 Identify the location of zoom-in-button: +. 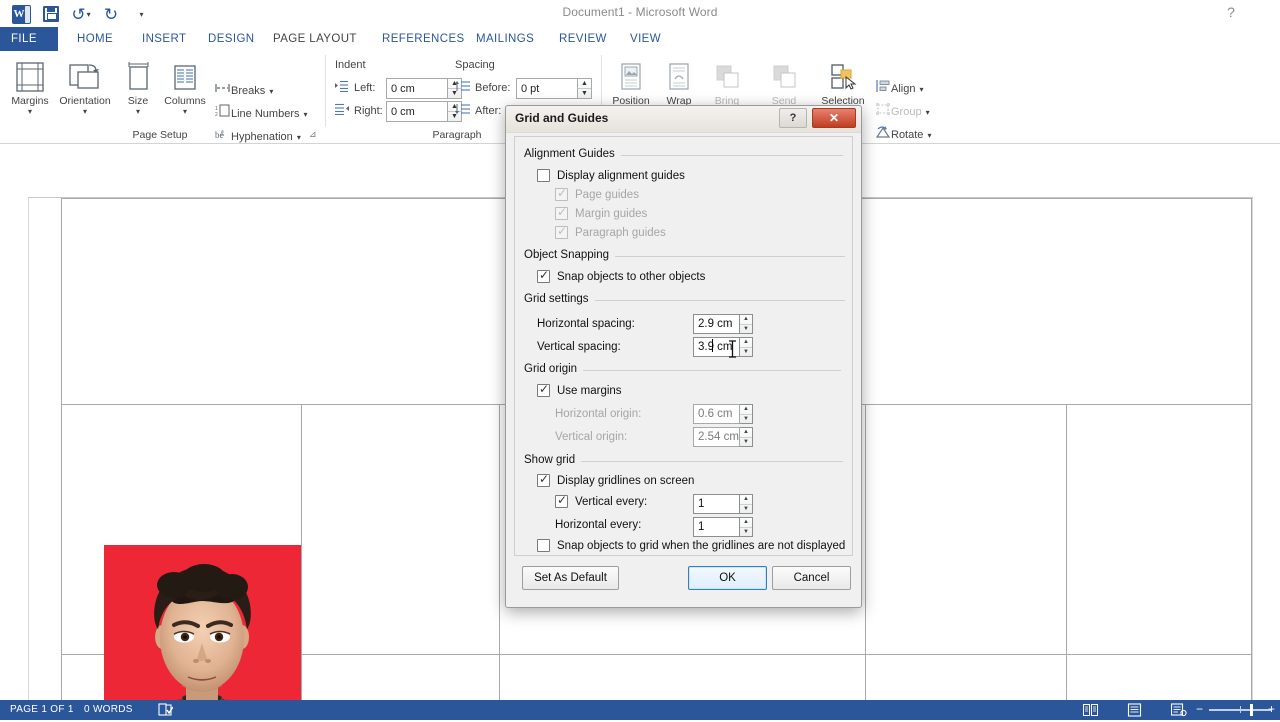
(1271, 709).